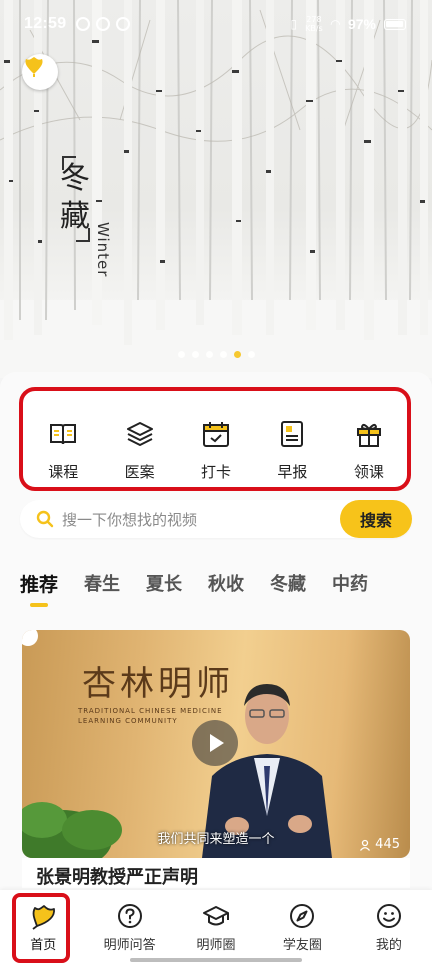 This screenshot has width=432, height=964. Describe the element at coordinates (226, 583) in the screenshot. I see `tab-autumn: 秋收` at that location.